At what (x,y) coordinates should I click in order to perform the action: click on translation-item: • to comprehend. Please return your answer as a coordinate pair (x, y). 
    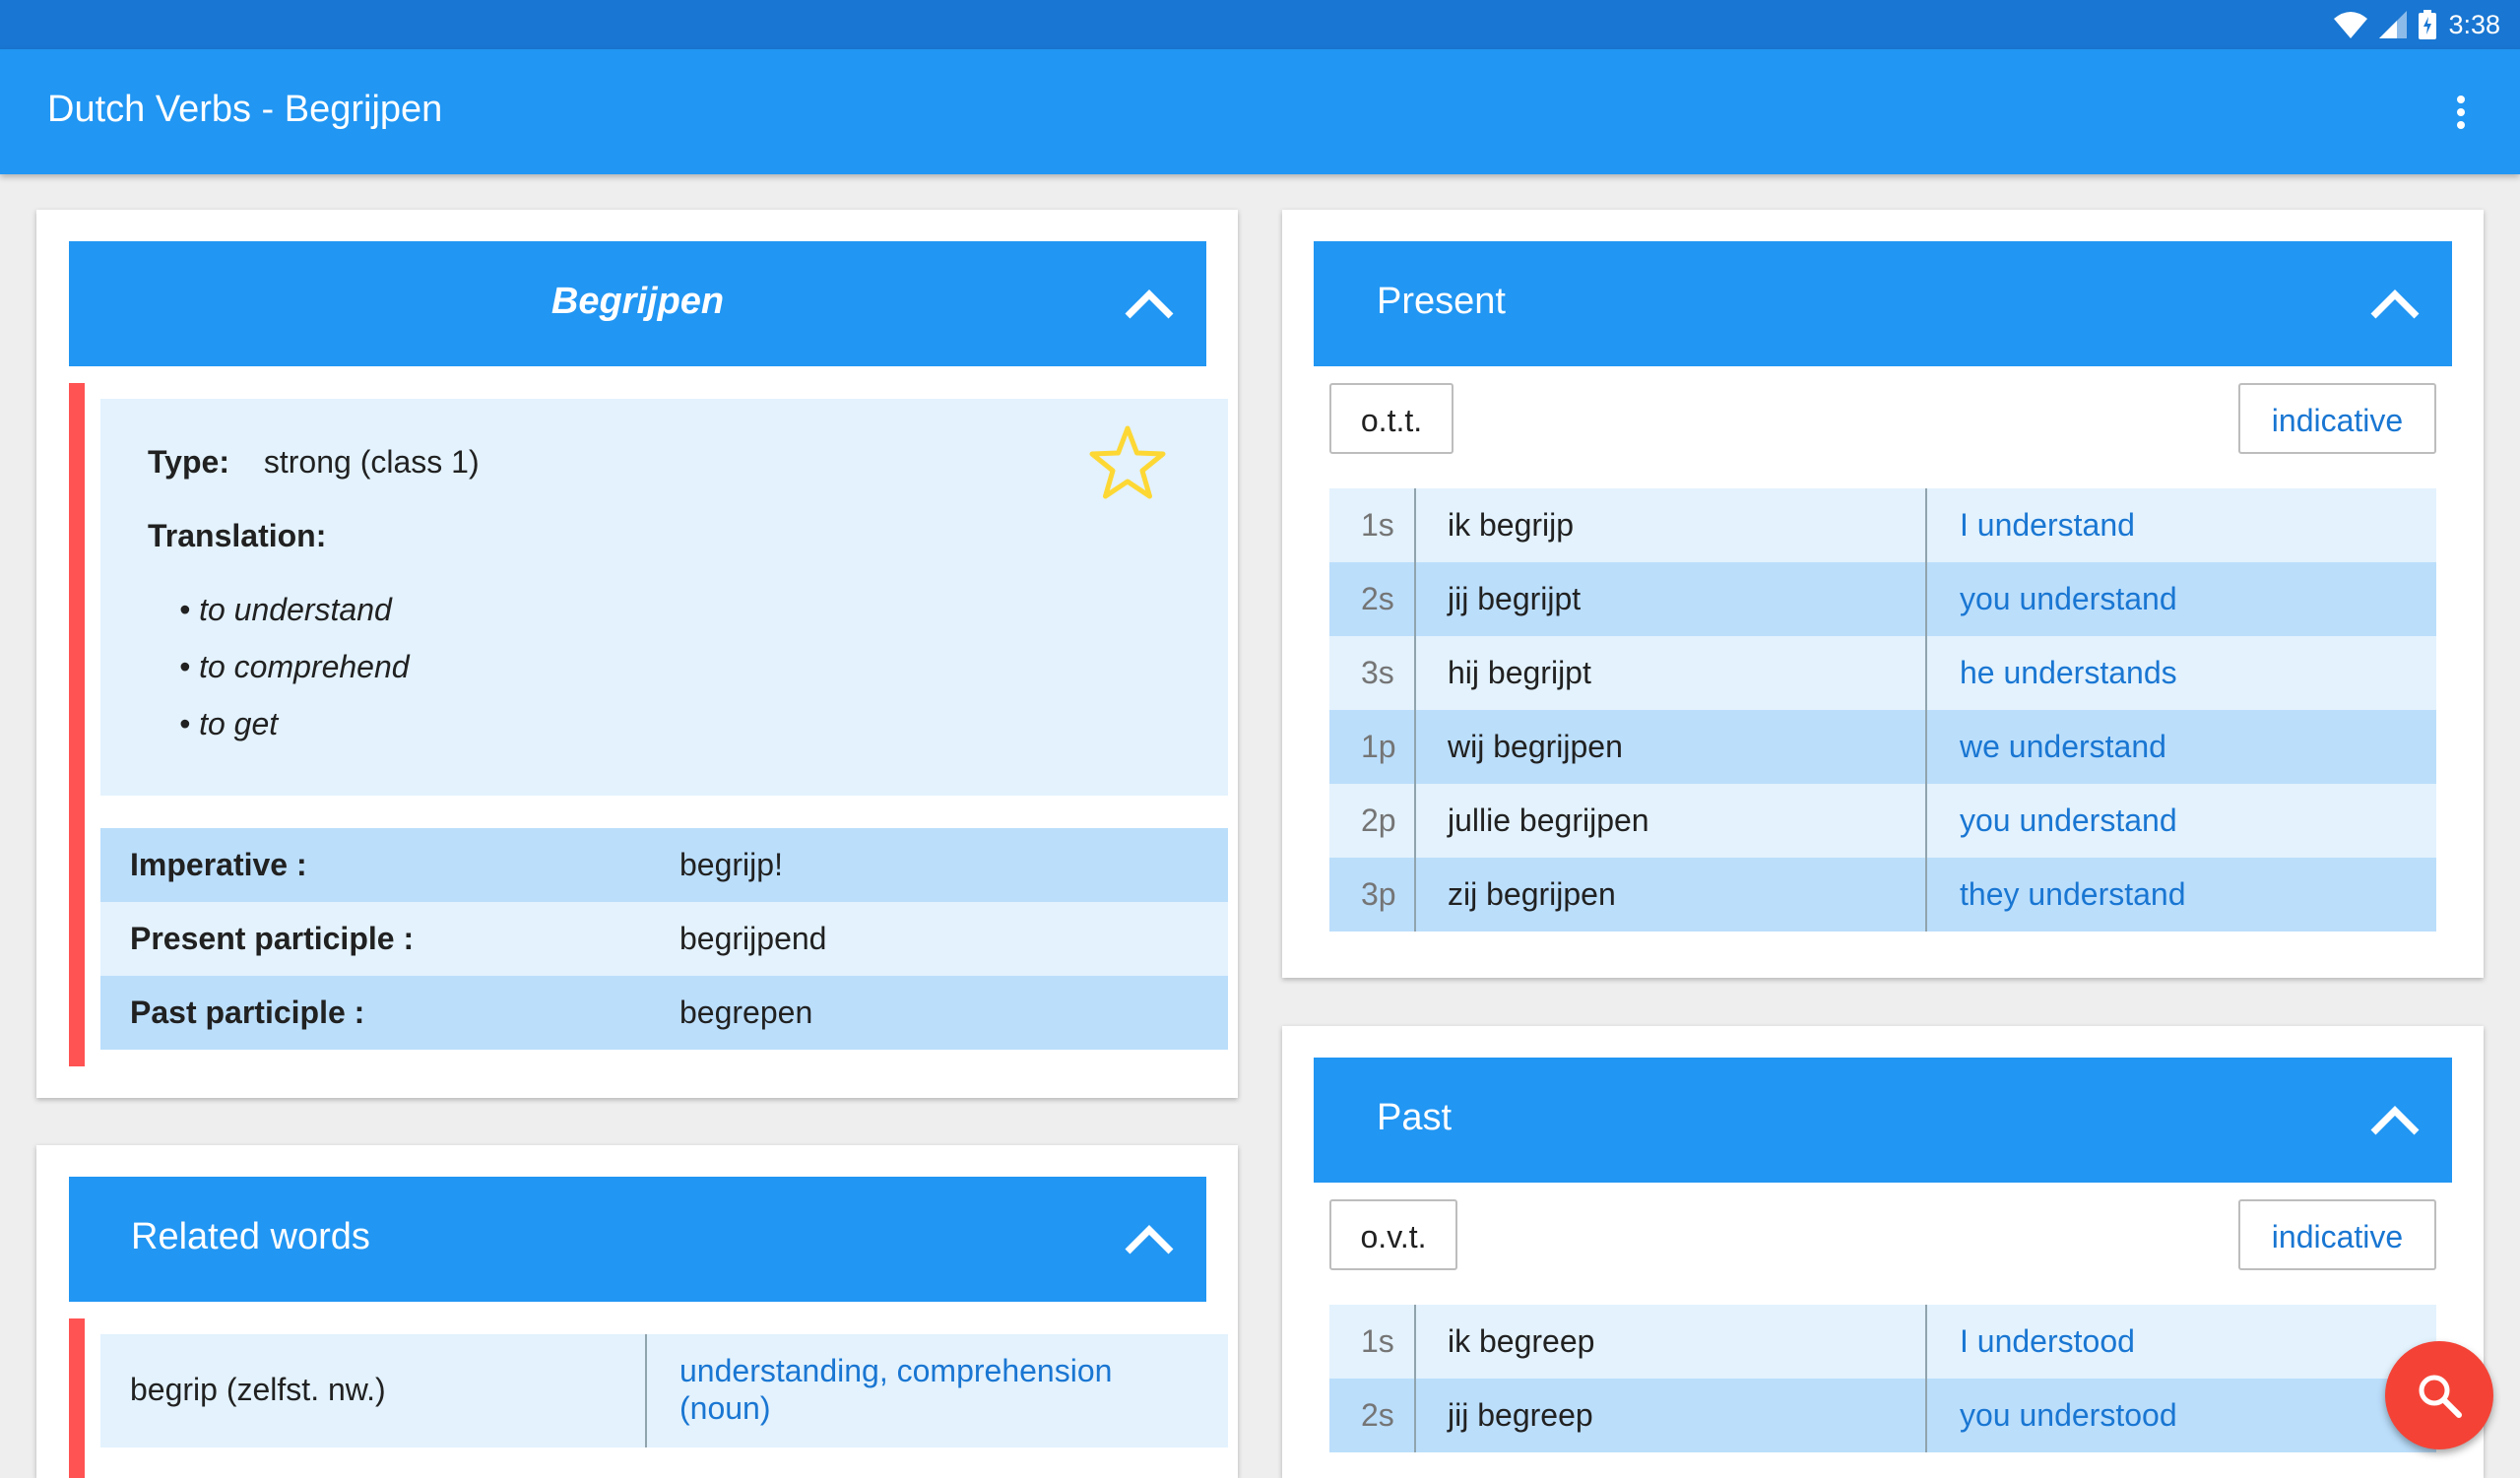
    Looking at the image, I should click on (294, 666).